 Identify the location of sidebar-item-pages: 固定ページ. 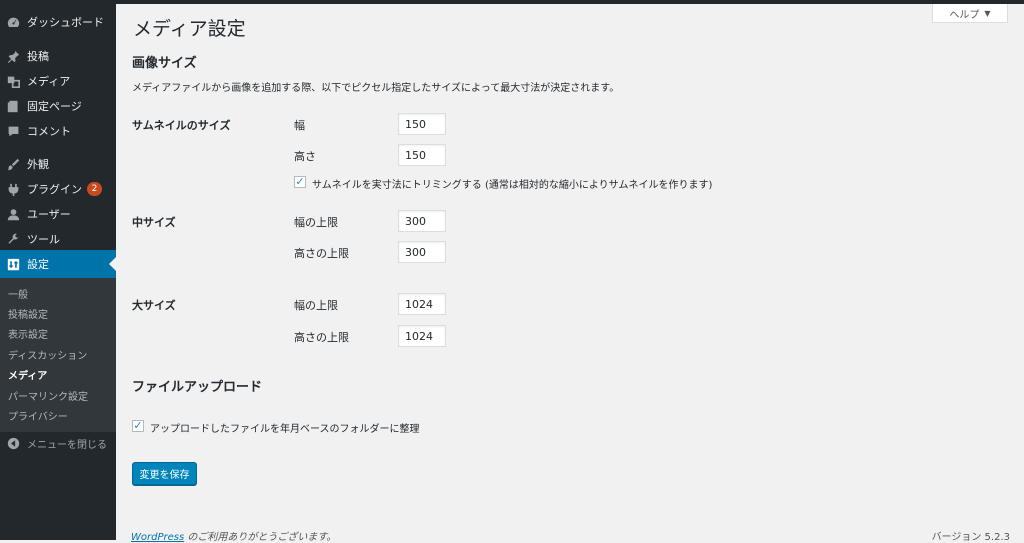
(58, 106).